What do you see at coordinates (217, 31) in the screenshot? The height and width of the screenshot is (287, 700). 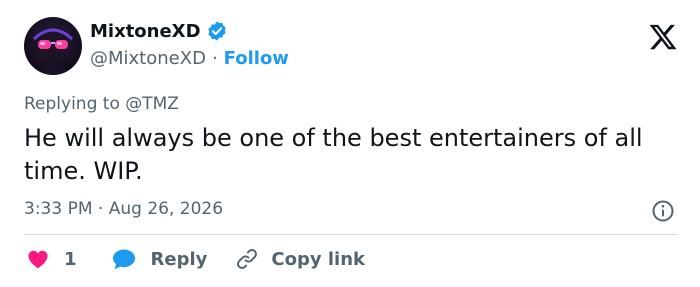 I see `verified-badge-icon` at bounding box center [217, 31].